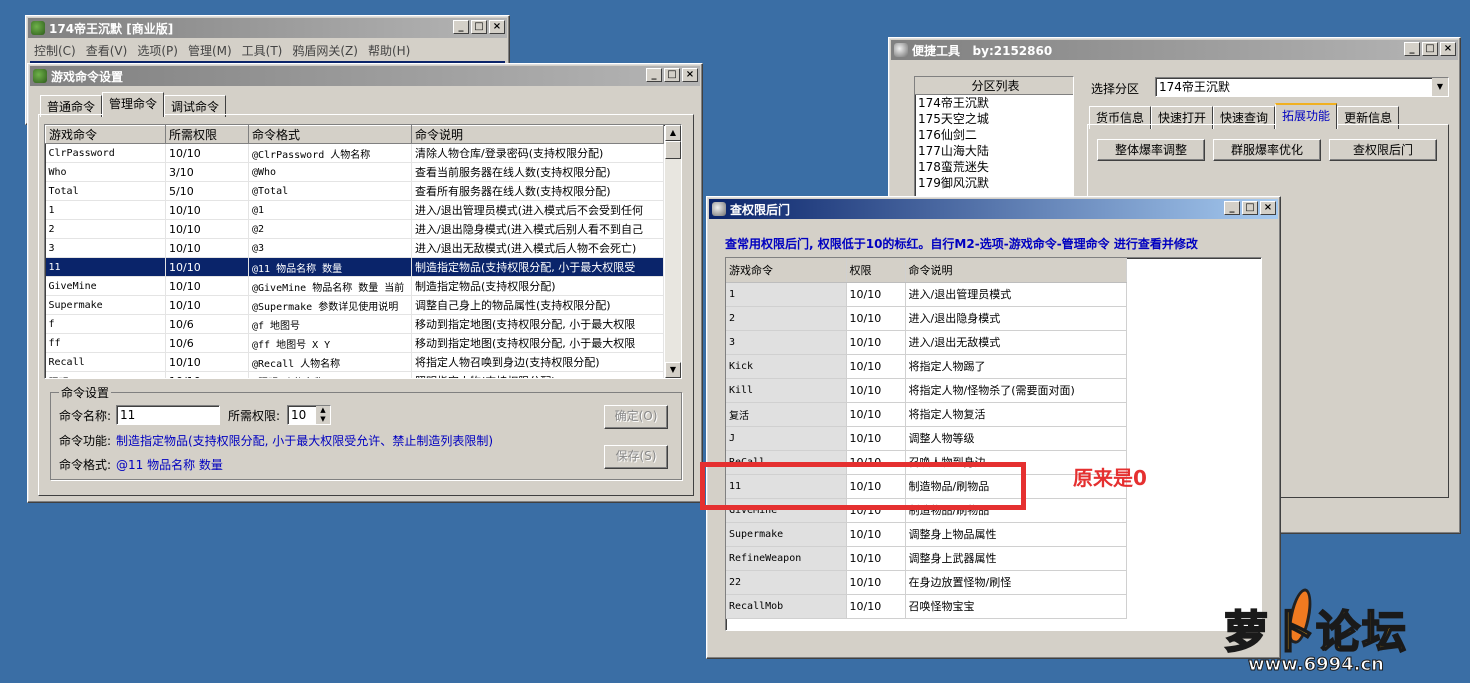 This screenshot has height=683, width=1470. What do you see at coordinates (354, 374) in the screenshot?
I see `table-row: 照明10/10@照明 人物名称照明指定人物(支持权限分配)` at bounding box center [354, 374].